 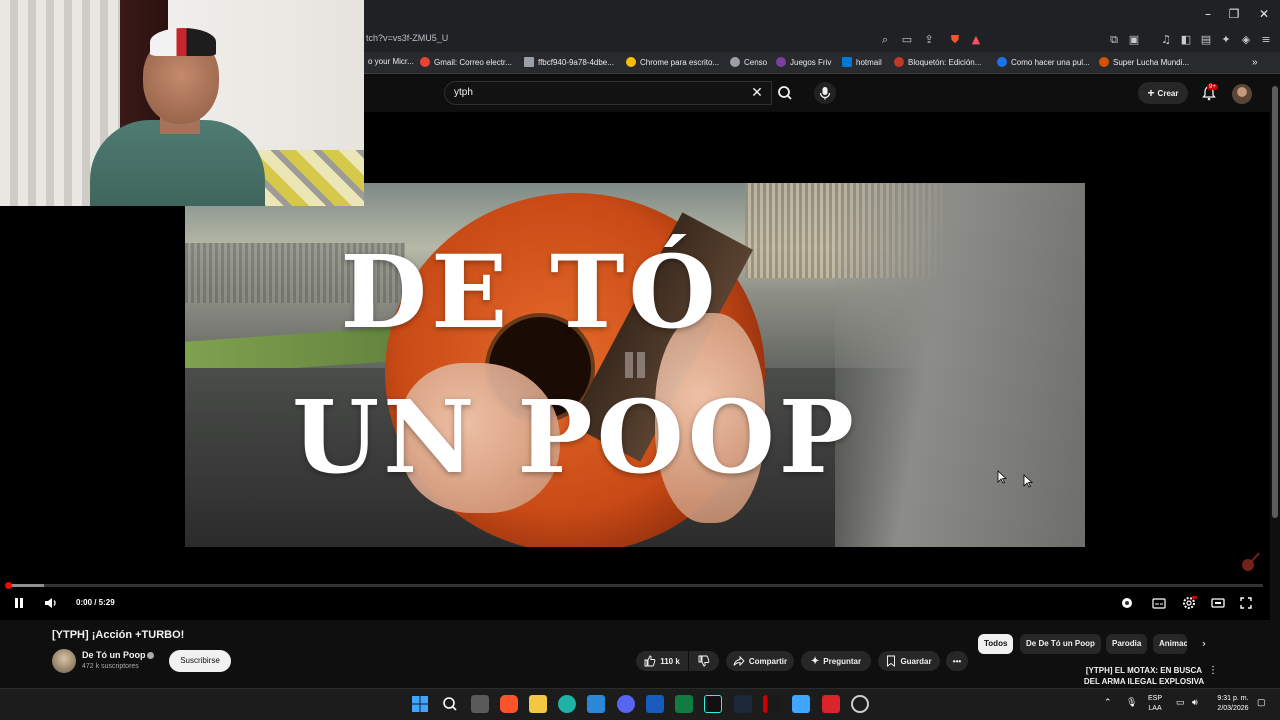 I want to click on microphone-icon, so click(x=825, y=93).